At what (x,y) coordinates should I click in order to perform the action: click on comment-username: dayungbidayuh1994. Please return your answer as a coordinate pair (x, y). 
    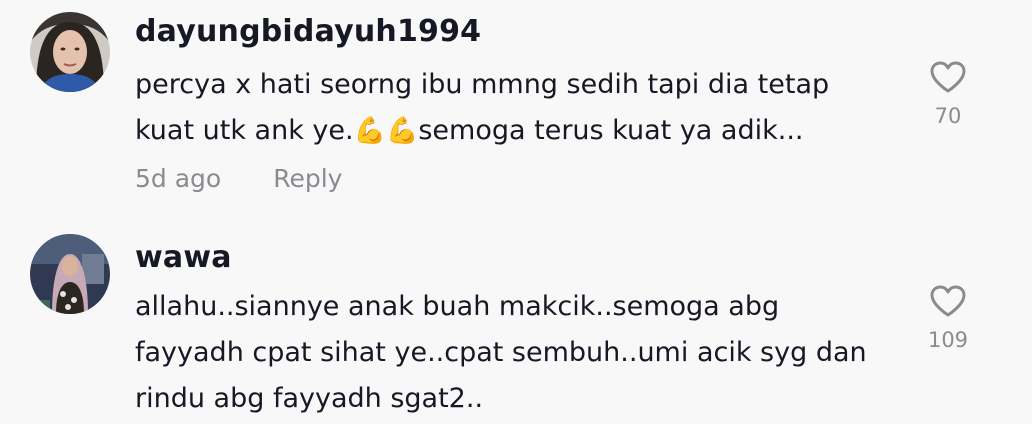
    Looking at the image, I should click on (308, 31).